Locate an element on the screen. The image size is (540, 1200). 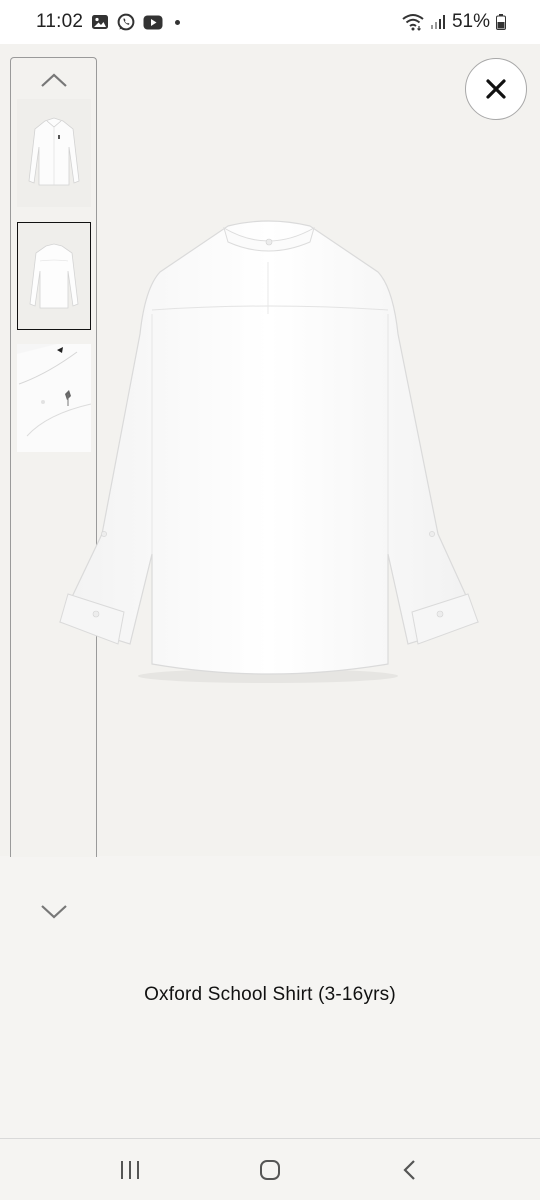
back-button is located at coordinates (410, 1170).